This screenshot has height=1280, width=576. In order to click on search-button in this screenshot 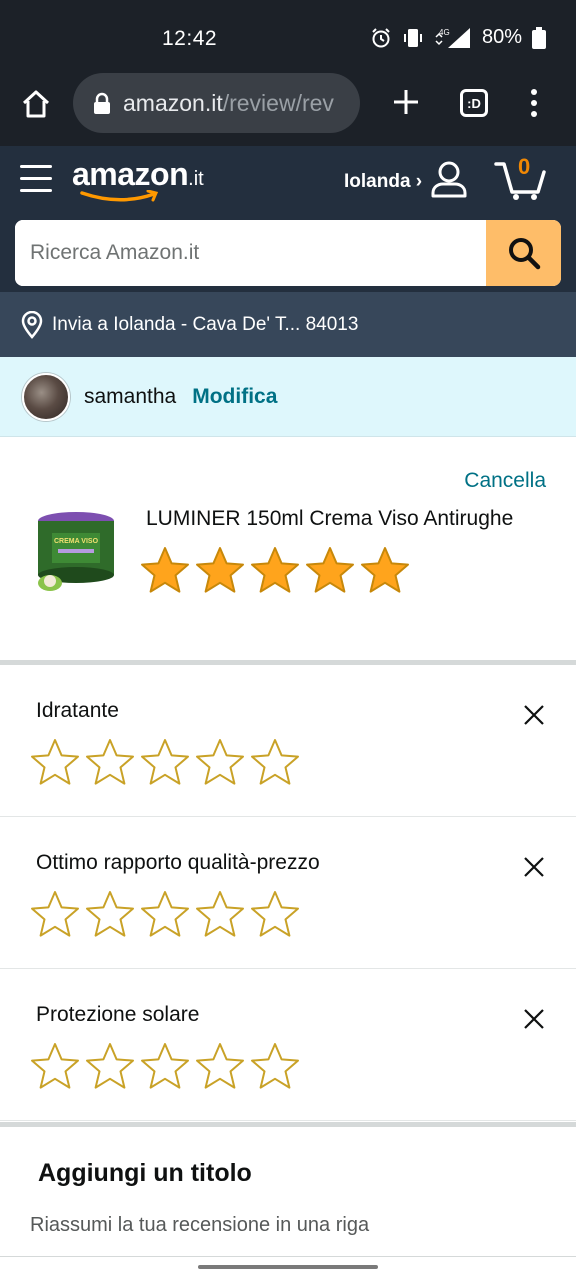, I will do `click(523, 253)`.